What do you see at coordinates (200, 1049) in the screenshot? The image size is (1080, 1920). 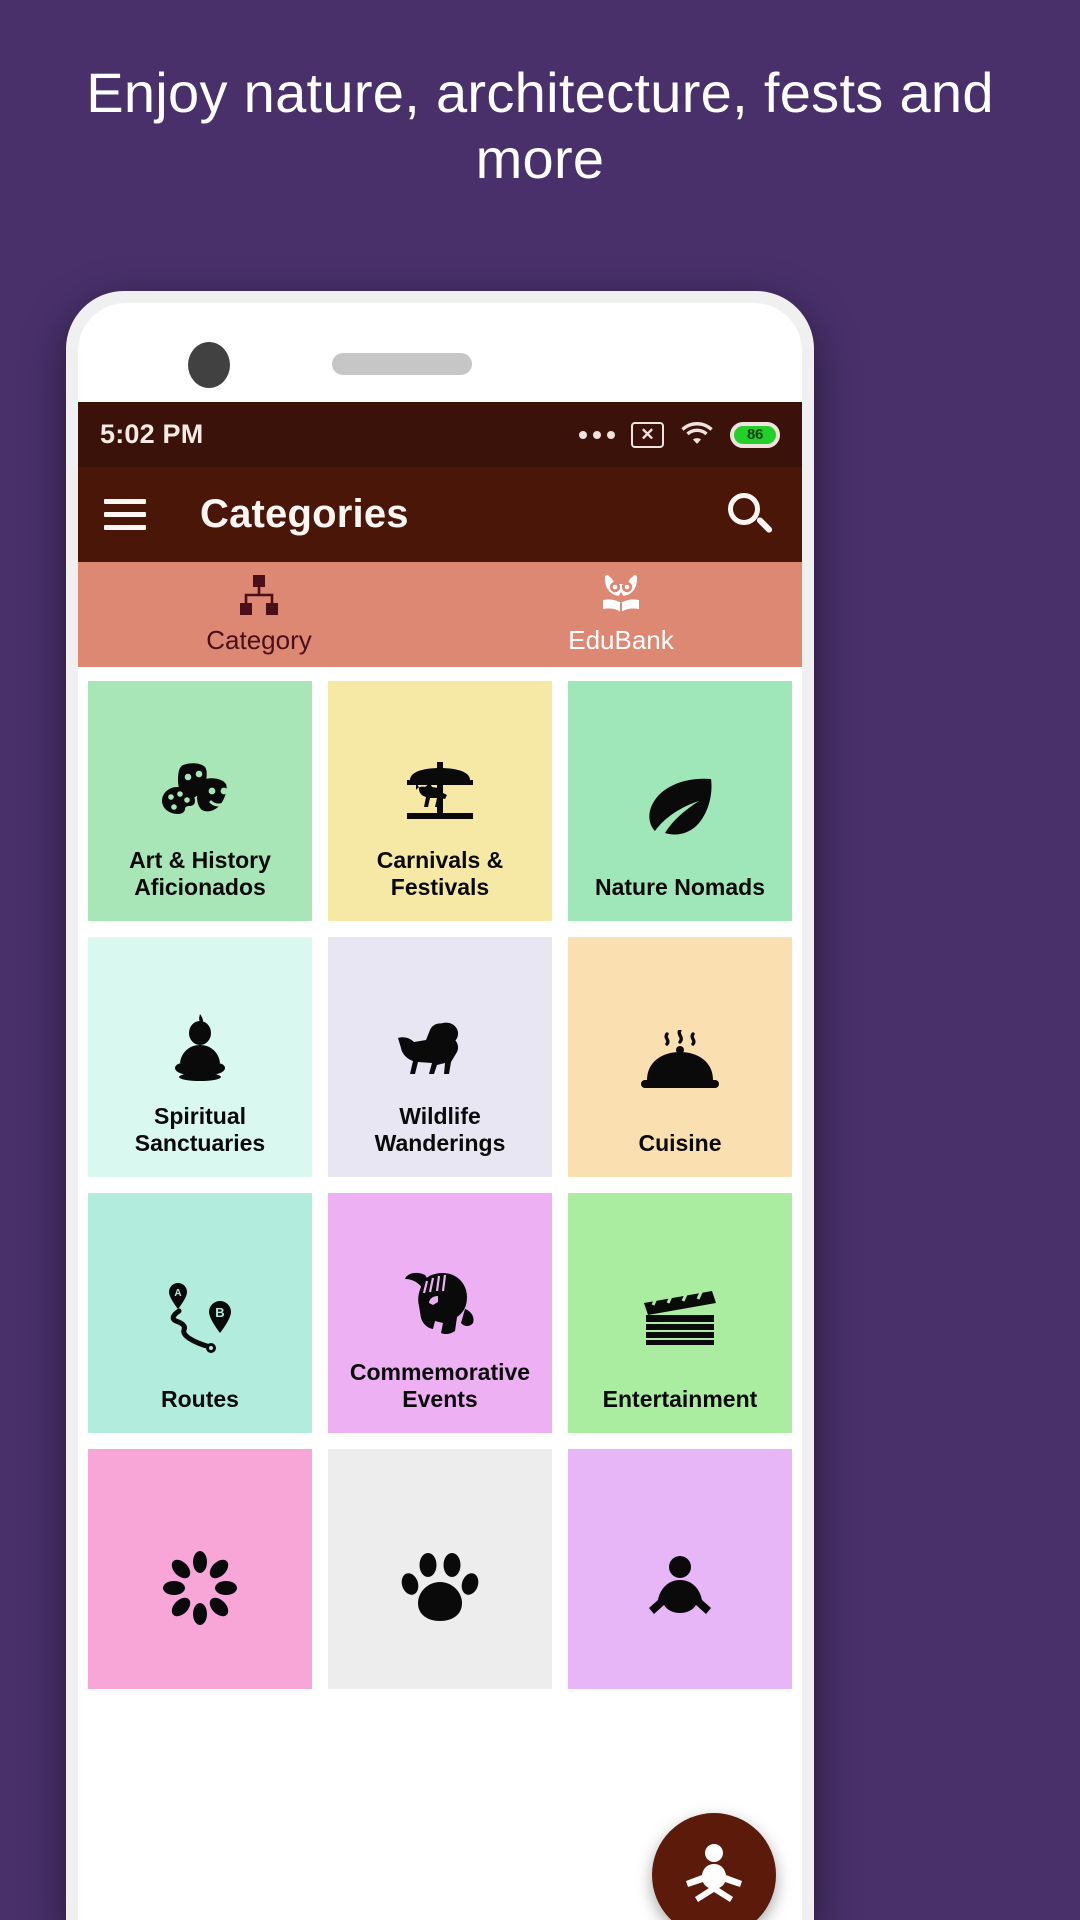 I see `buddha-icon` at bounding box center [200, 1049].